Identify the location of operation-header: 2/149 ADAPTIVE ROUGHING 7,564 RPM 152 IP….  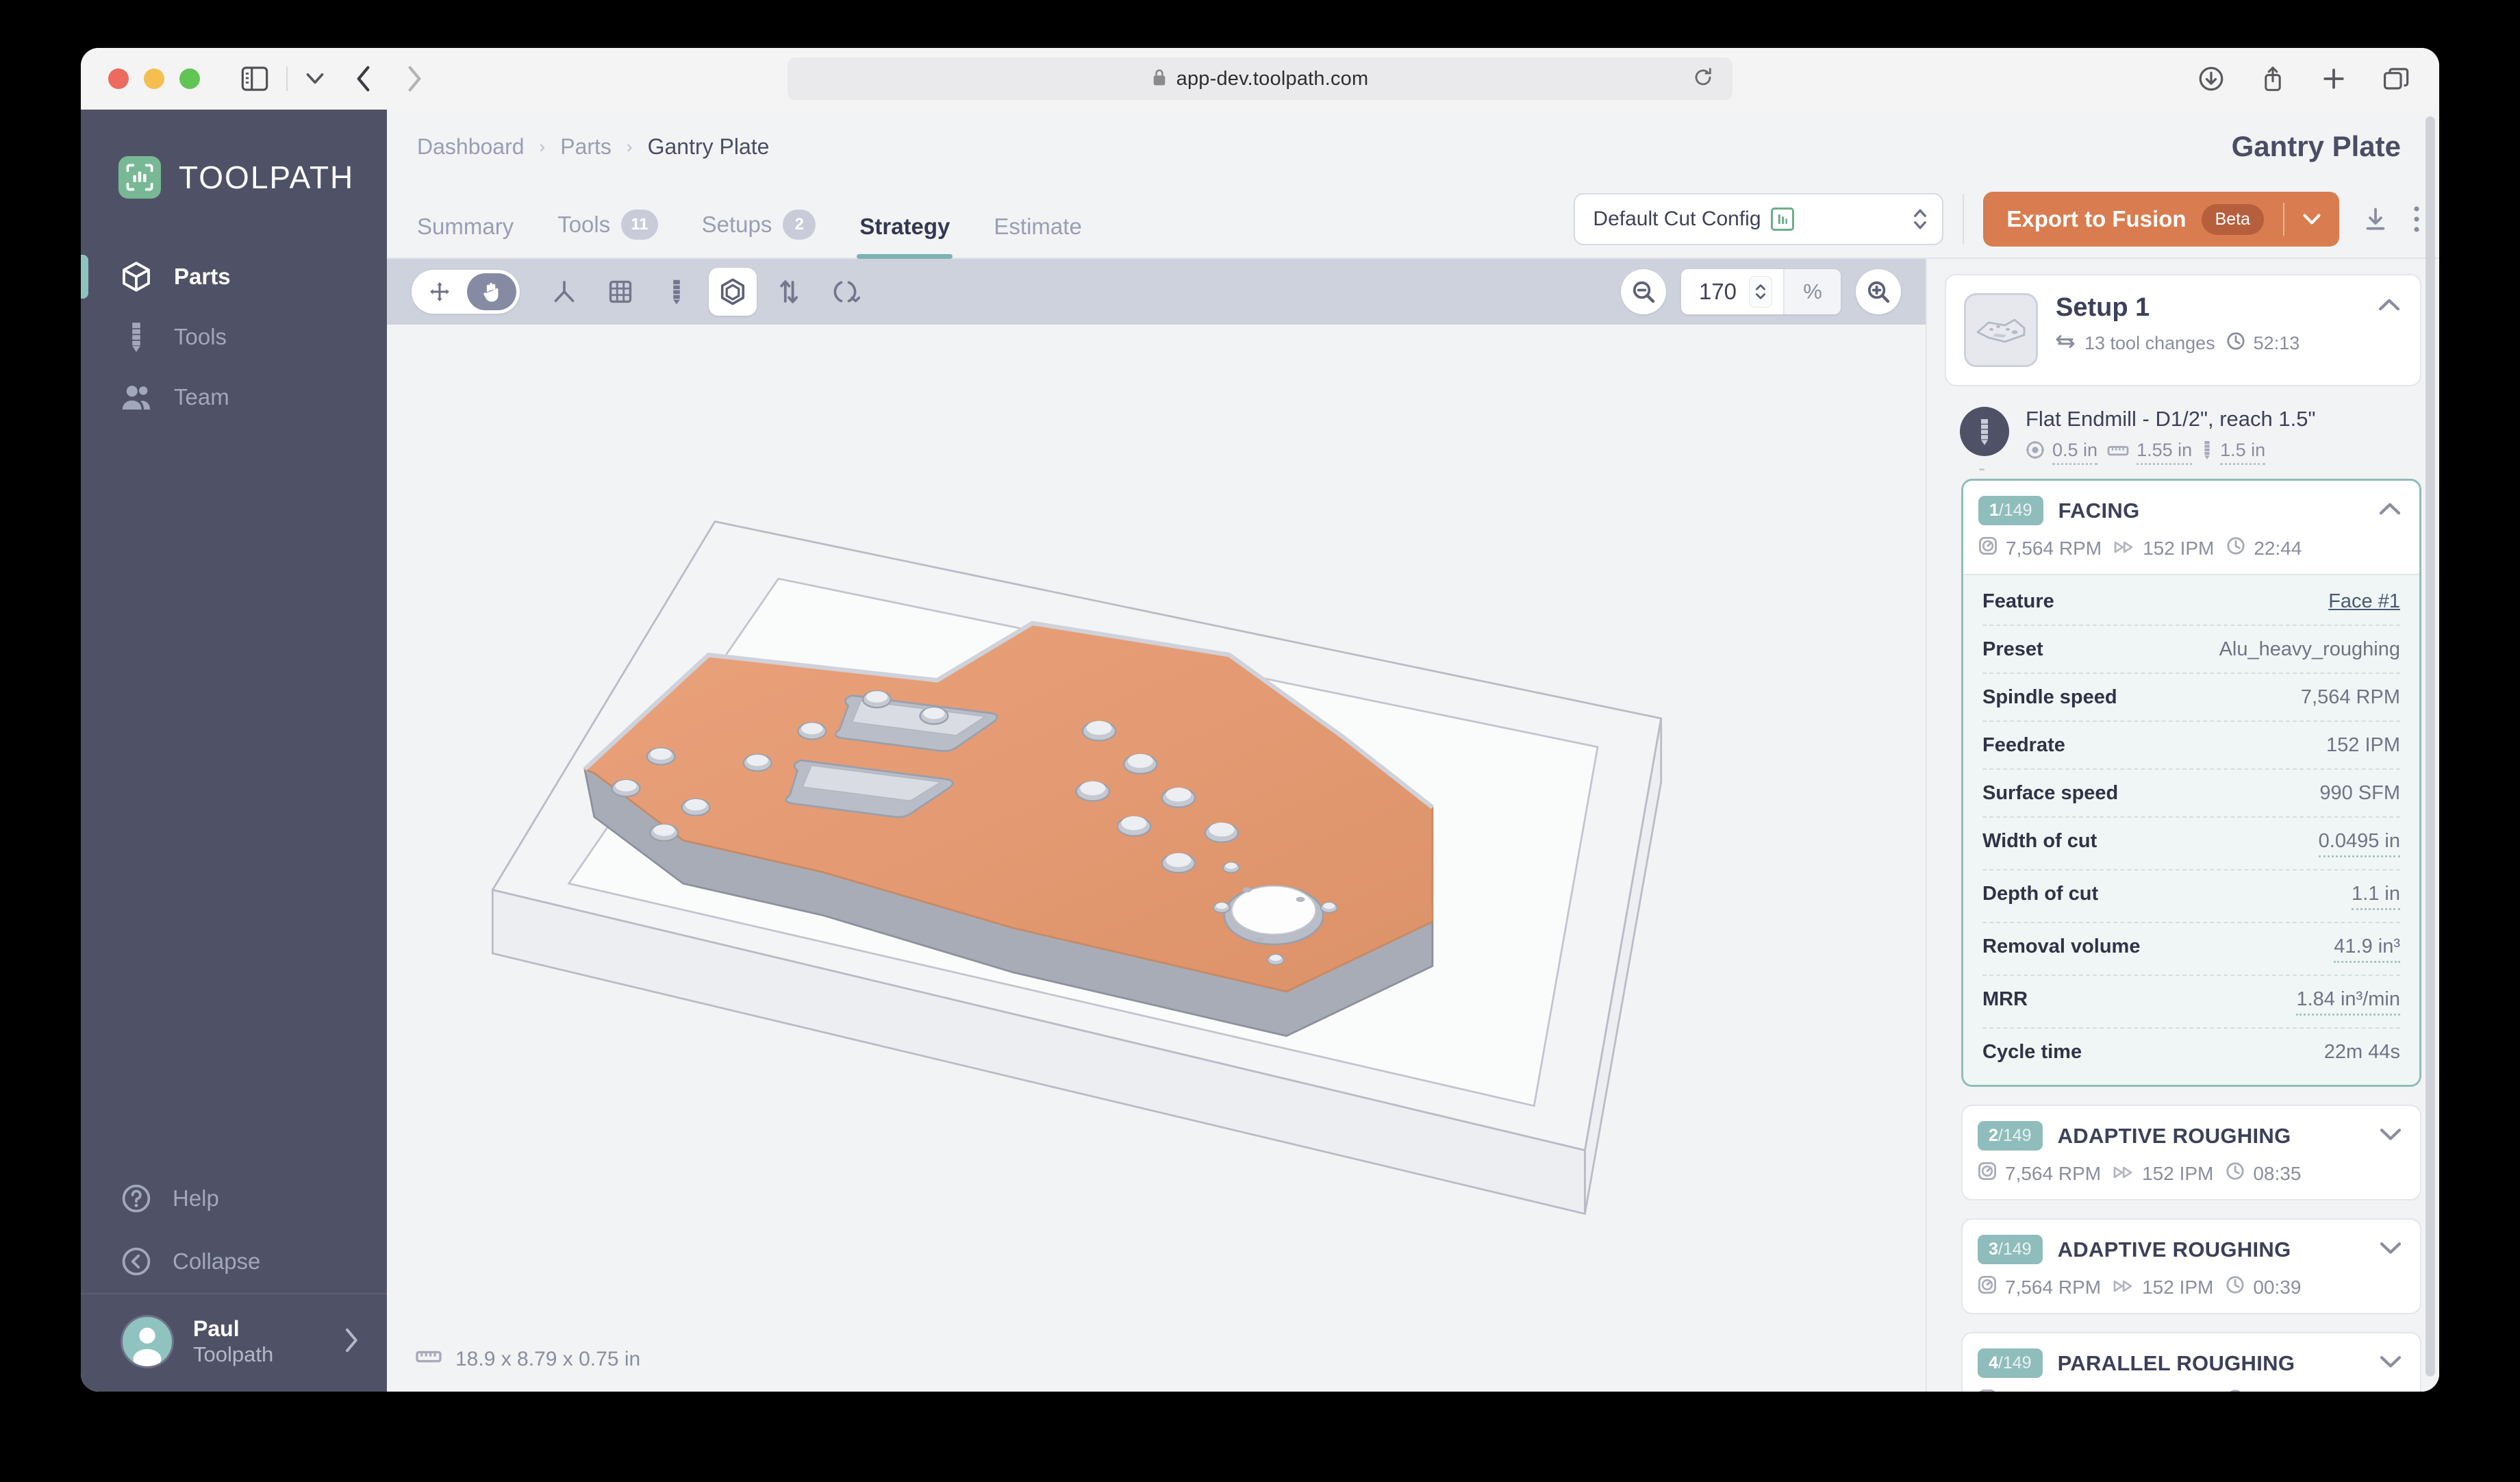
(2191, 1152).